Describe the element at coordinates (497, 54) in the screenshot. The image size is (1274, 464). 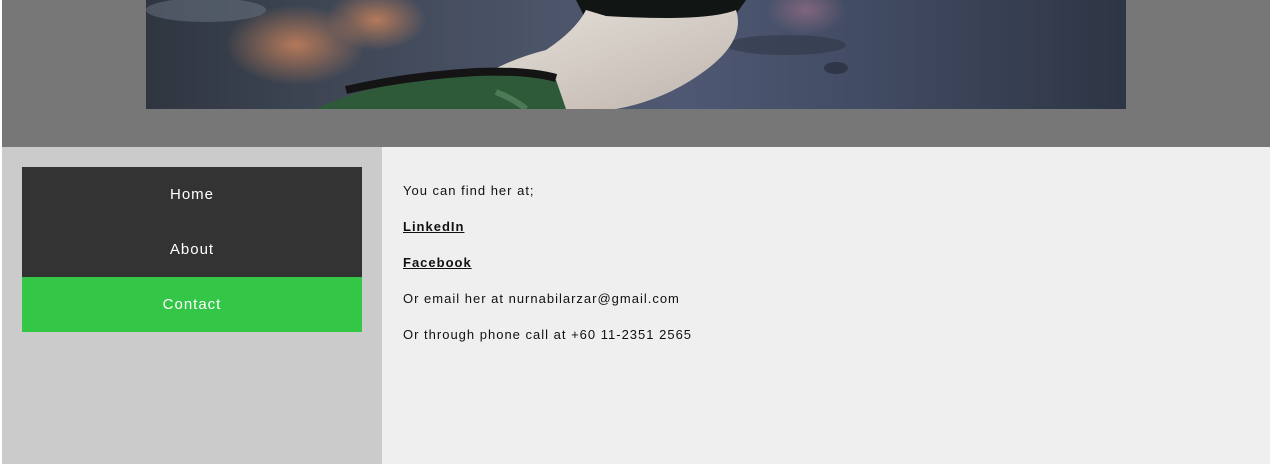
I see `hero-photo-hand-holding-phone` at that location.